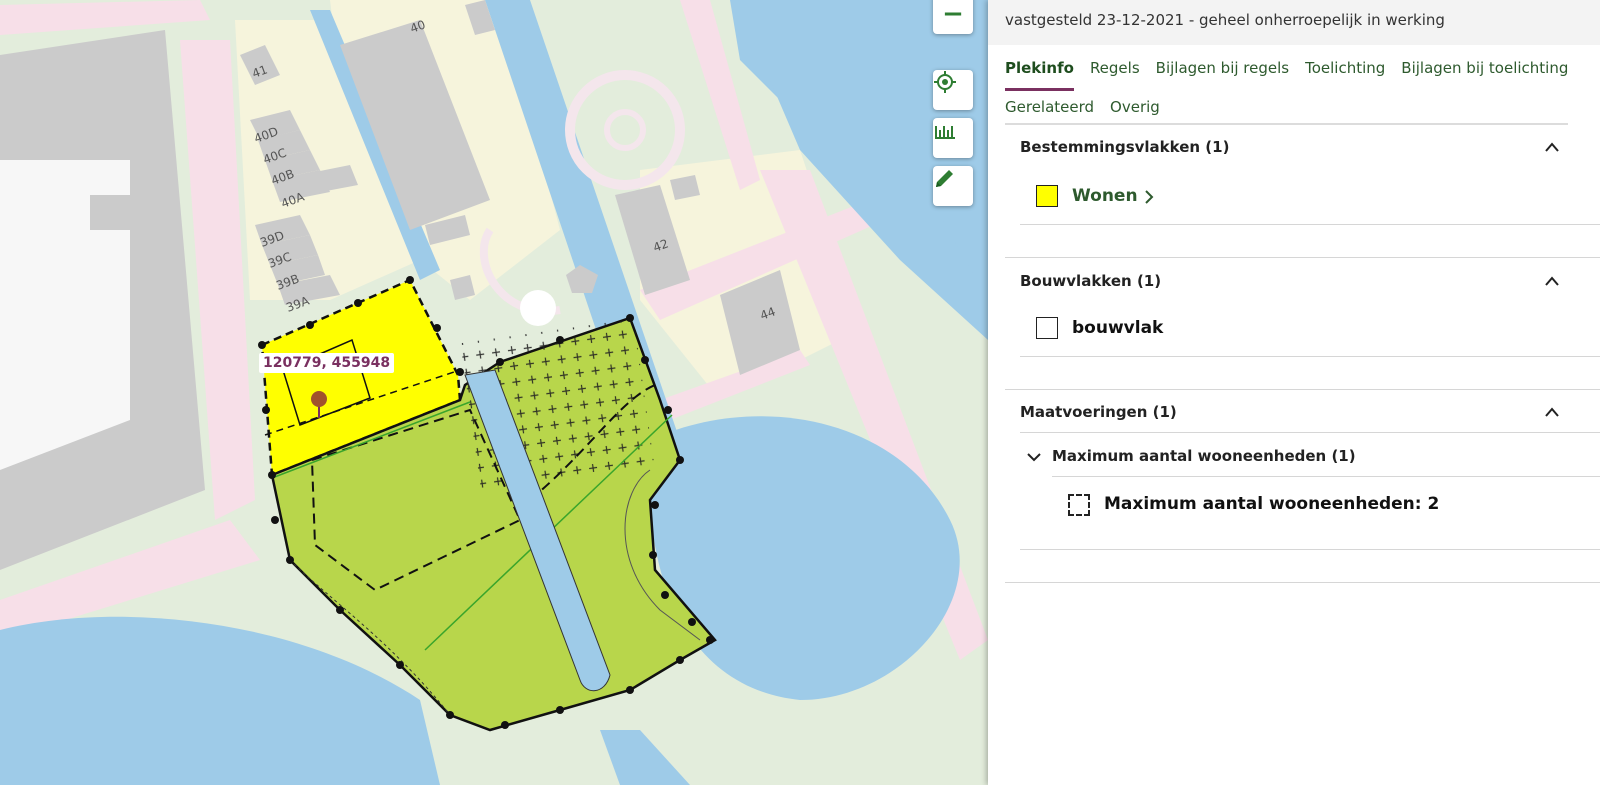  What do you see at coordinates (944, 178) in the screenshot?
I see `draw-icon` at bounding box center [944, 178].